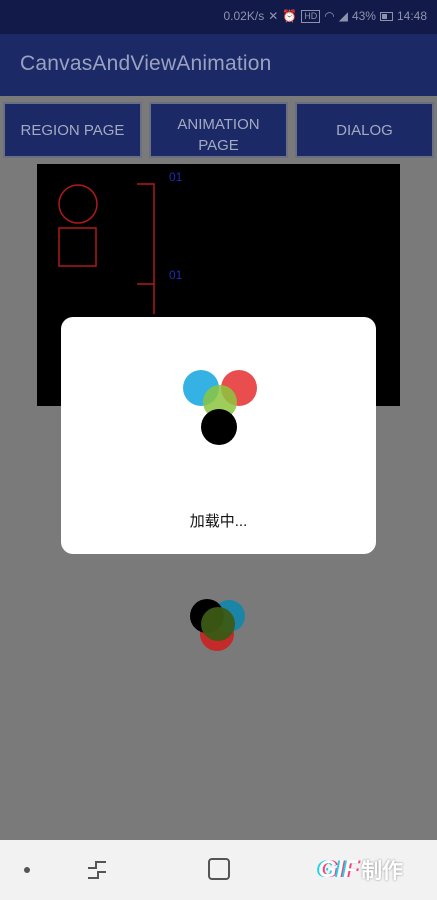  I want to click on canvas-label-mid: 01, so click(176, 275).